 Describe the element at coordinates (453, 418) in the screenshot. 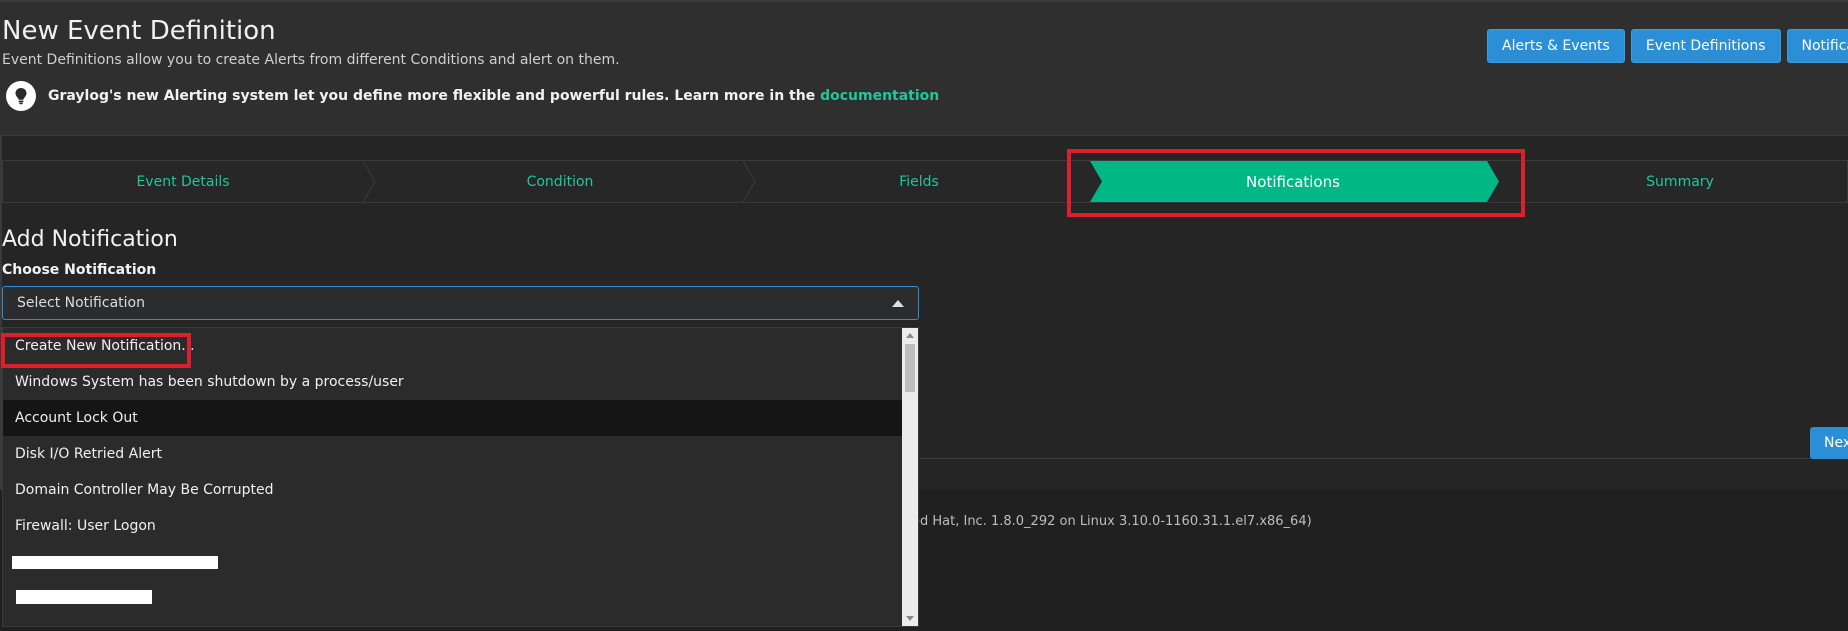

I see `option-account-lock-out: Account Lock Out` at that location.